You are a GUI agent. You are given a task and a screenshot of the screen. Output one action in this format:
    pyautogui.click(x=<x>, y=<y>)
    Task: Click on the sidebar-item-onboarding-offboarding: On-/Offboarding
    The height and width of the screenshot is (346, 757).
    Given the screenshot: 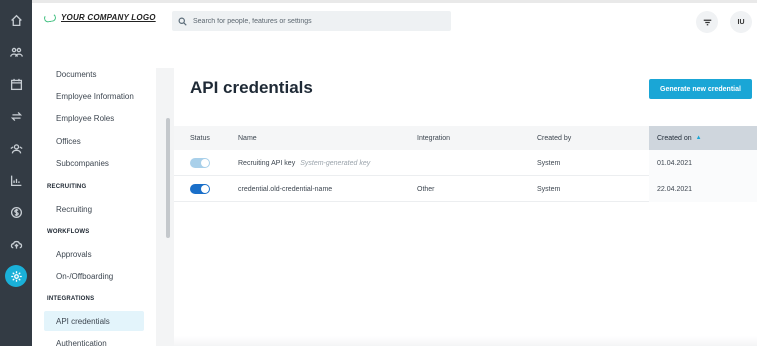 What is the action you would take?
    pyautogui.click(x=94, y=276)
    